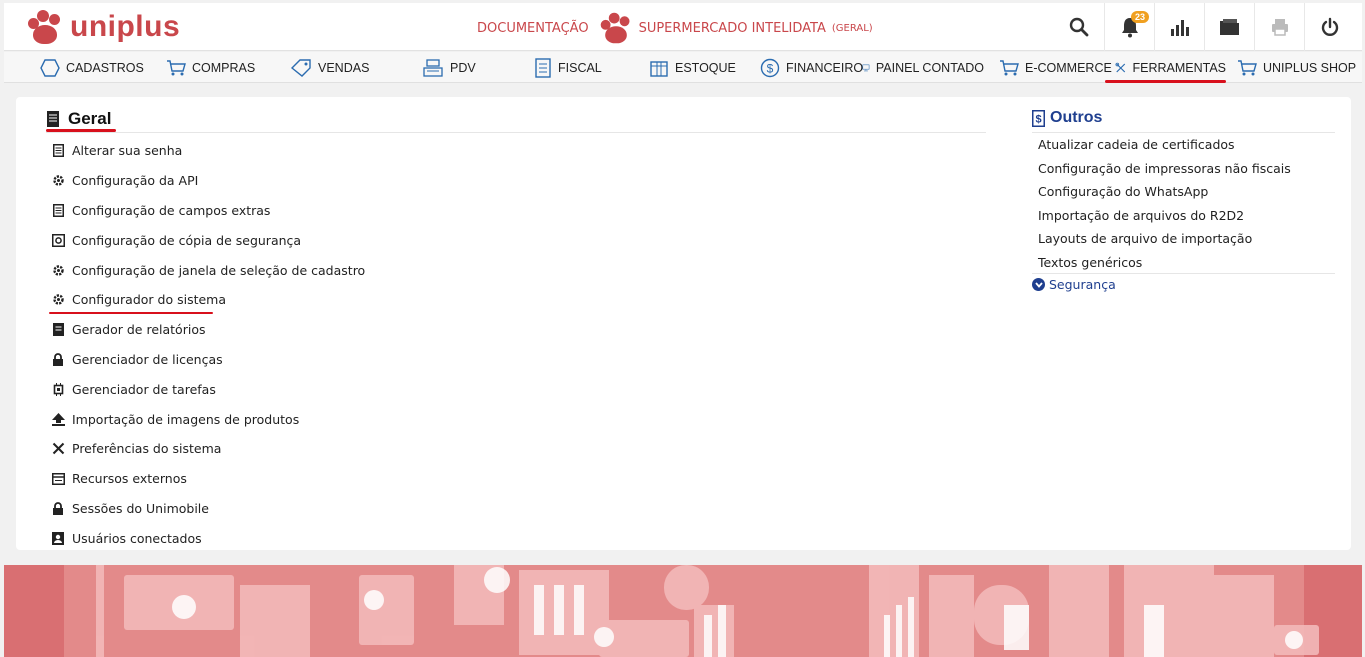  What do you see at coordinates (58, 240) in the screenshot?
I see `backup-icon` at bounding box center [58, 240].